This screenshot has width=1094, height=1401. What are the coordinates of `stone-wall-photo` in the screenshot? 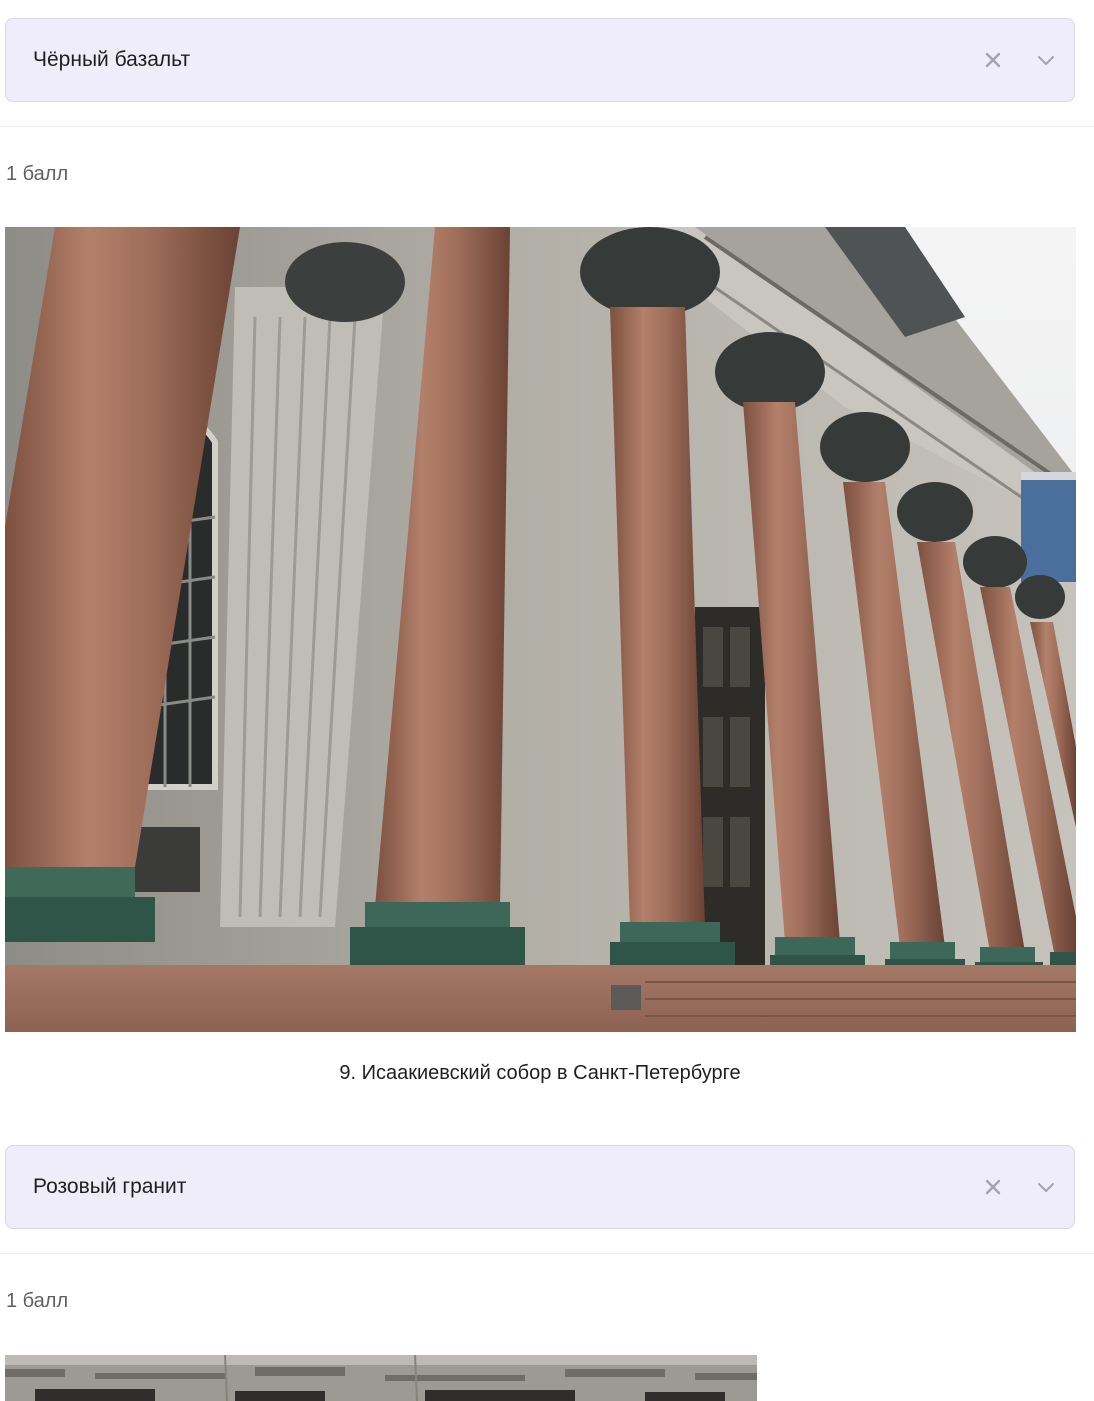 It's located at (381, 1378).